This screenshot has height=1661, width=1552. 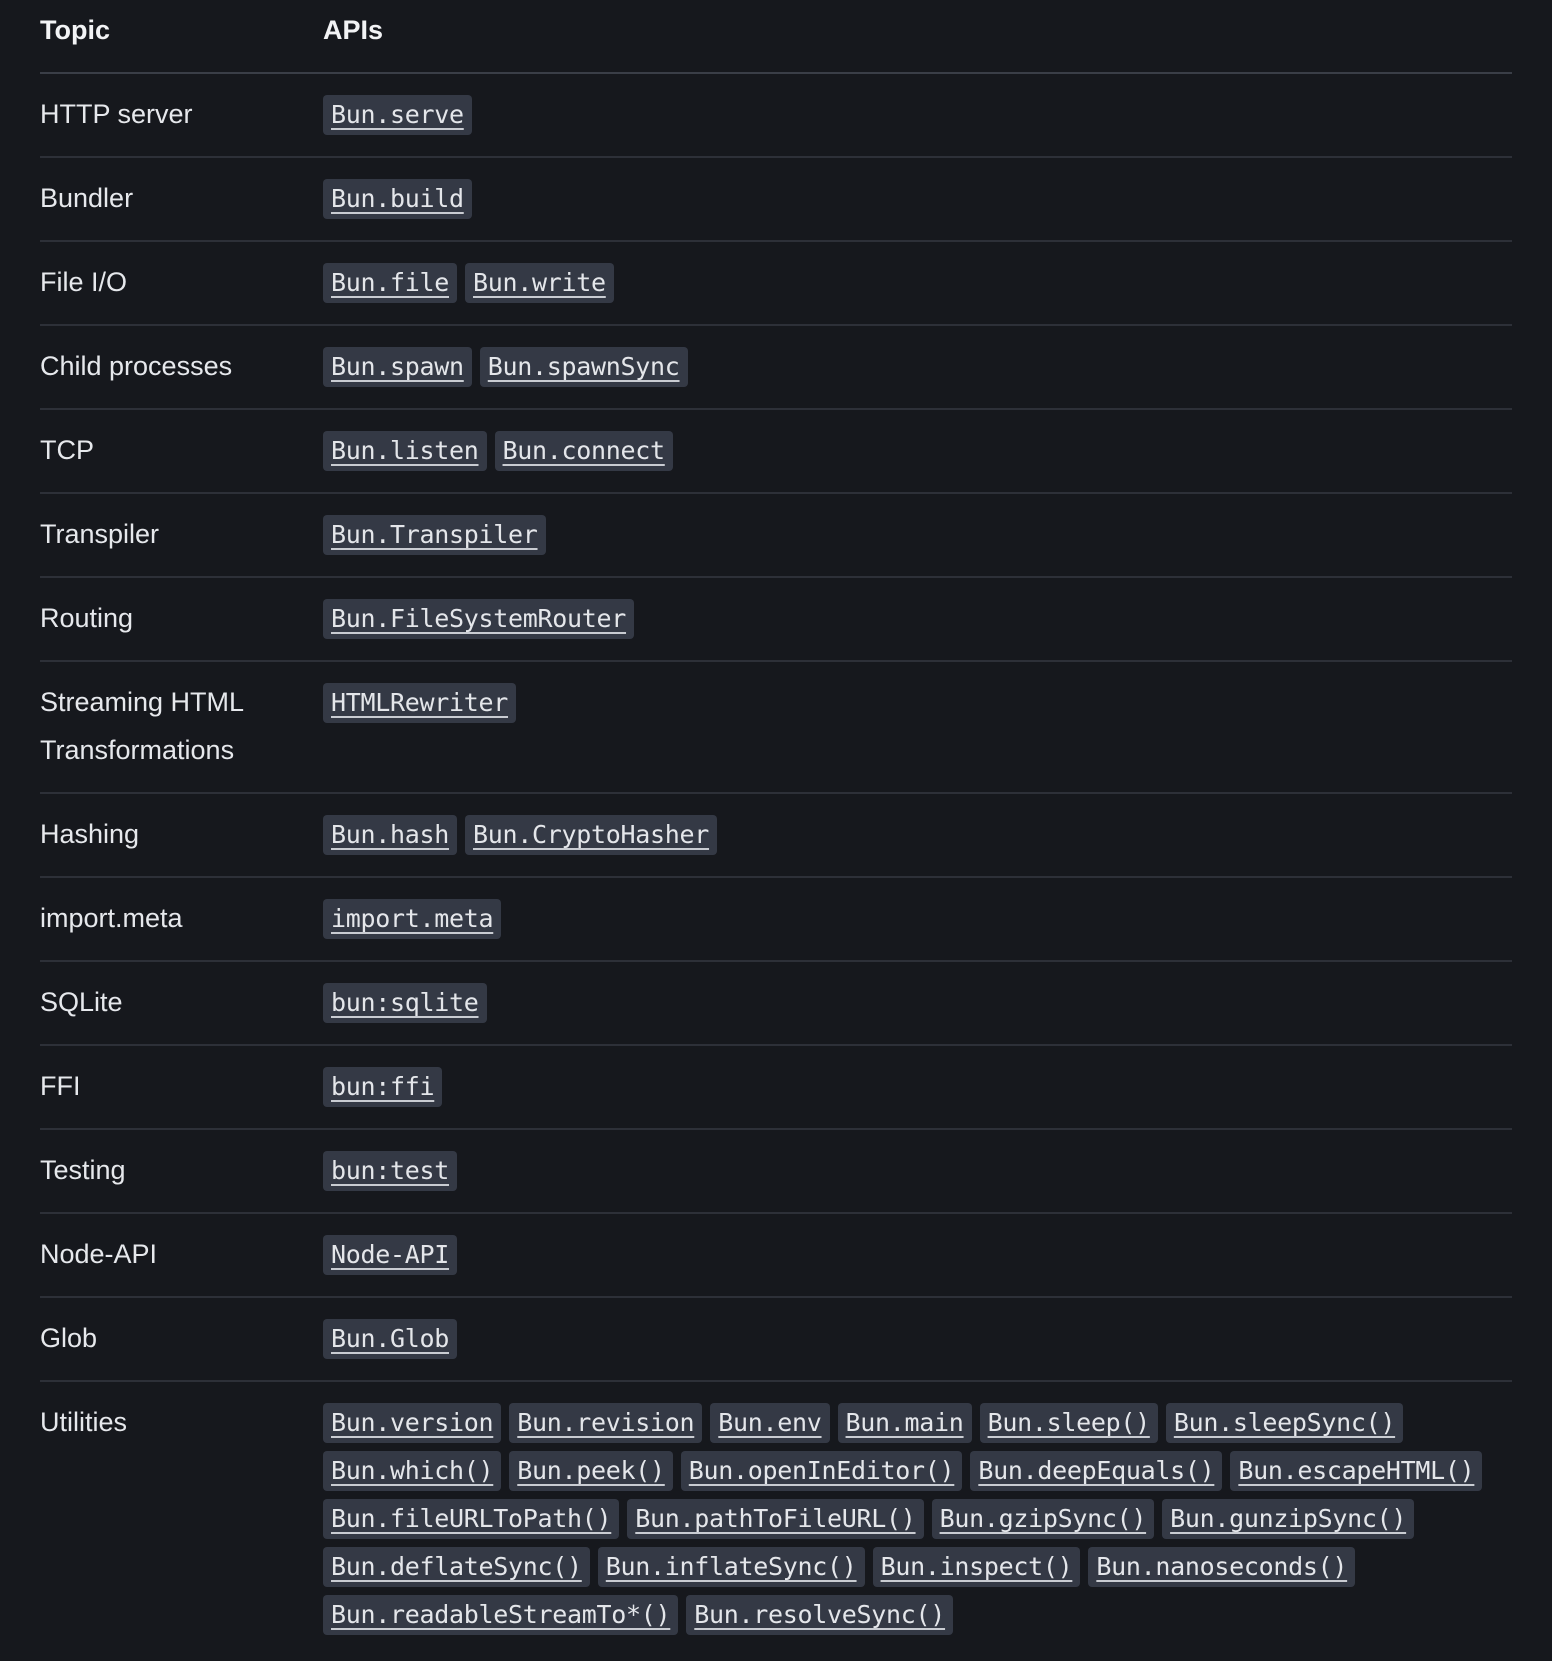 What do you see at coordinates (917, 1003) in the screenshot?
I see `apis-cell: bun:sqlite` at bounding box center [917, 1003].